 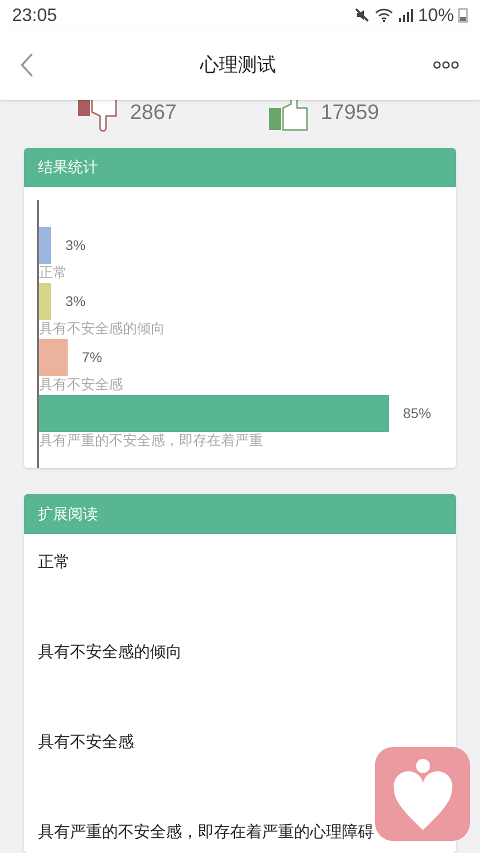 I want to click on like-count: 17959, so click(x=350, y=113).